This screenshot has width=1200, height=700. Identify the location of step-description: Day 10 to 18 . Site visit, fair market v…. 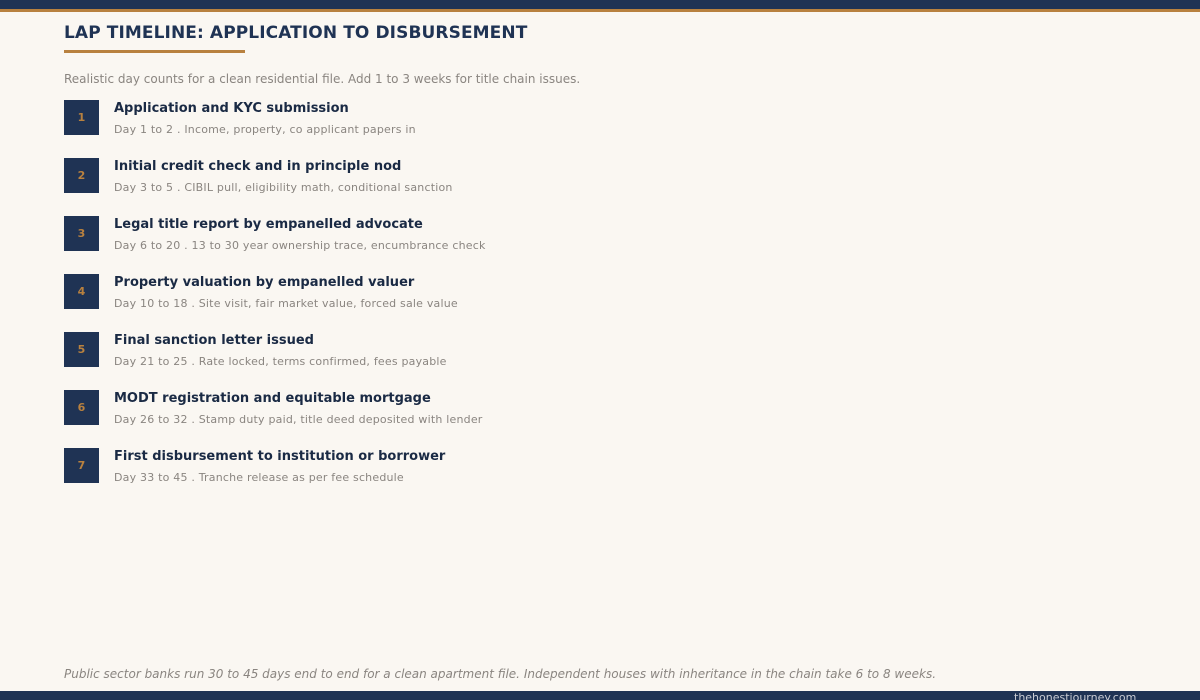
(286, 303).